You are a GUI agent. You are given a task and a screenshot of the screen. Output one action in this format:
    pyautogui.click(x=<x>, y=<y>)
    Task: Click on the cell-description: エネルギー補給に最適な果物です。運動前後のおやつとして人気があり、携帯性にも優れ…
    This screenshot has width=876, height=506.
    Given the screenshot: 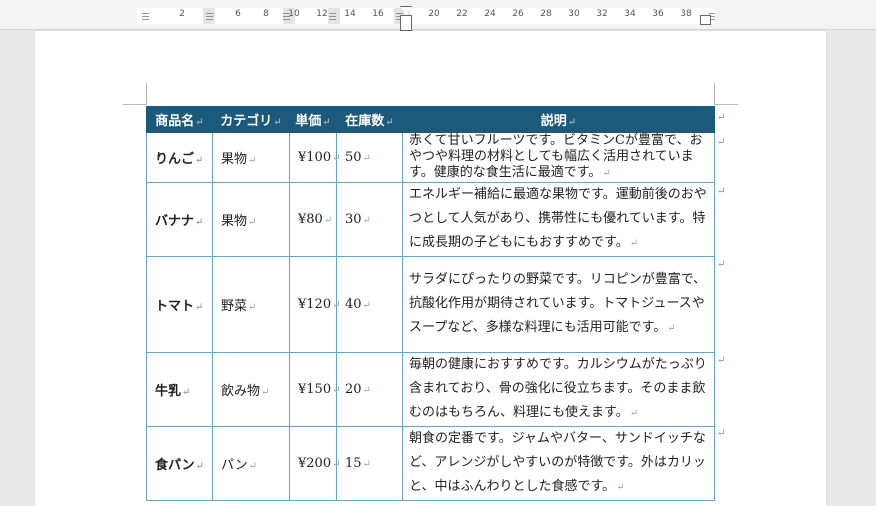 What is the action you would take?
    pyautogui.click(x=558, y=219)
    